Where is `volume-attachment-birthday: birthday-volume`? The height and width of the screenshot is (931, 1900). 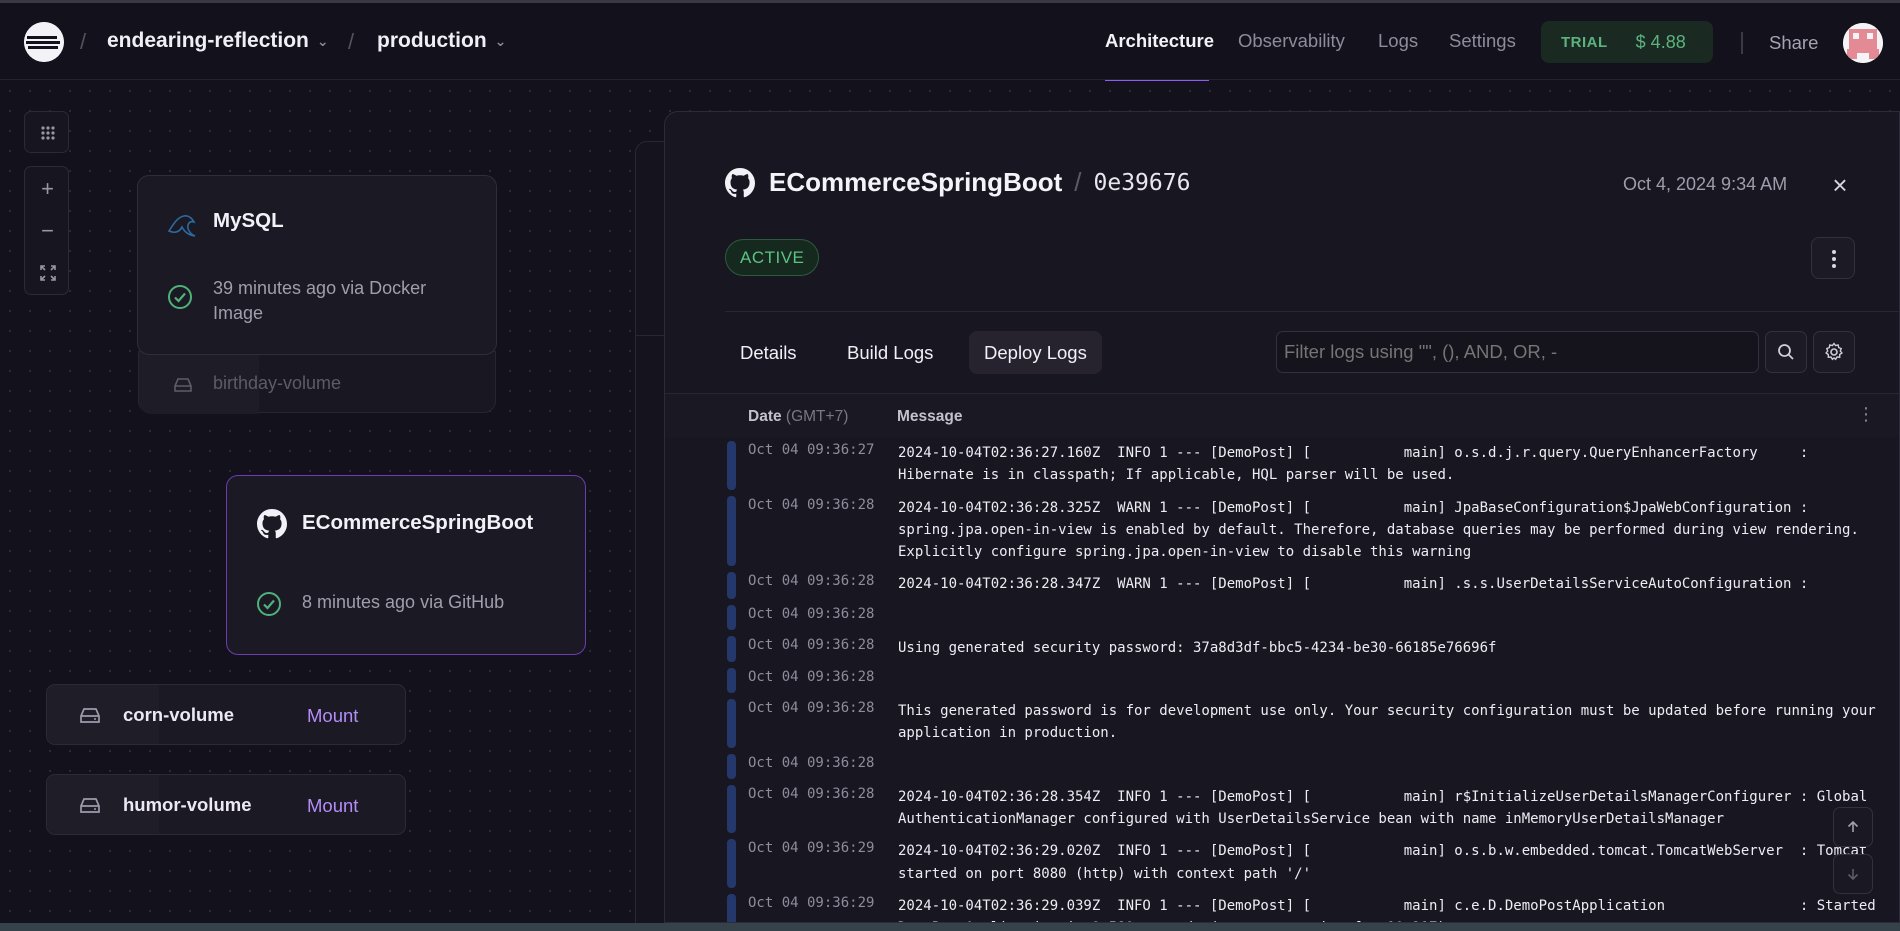
volume-attachment-birthday: birthday-volume is located at coordinates (317, 382).